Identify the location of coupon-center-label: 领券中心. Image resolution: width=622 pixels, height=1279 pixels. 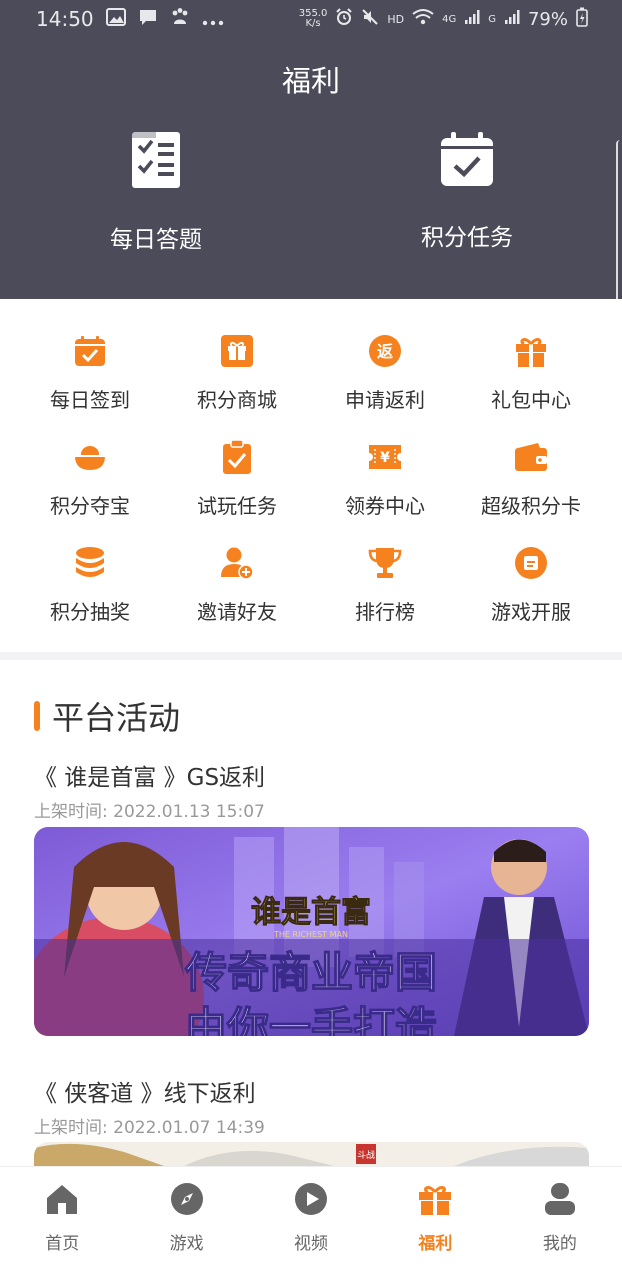
(385, 506).